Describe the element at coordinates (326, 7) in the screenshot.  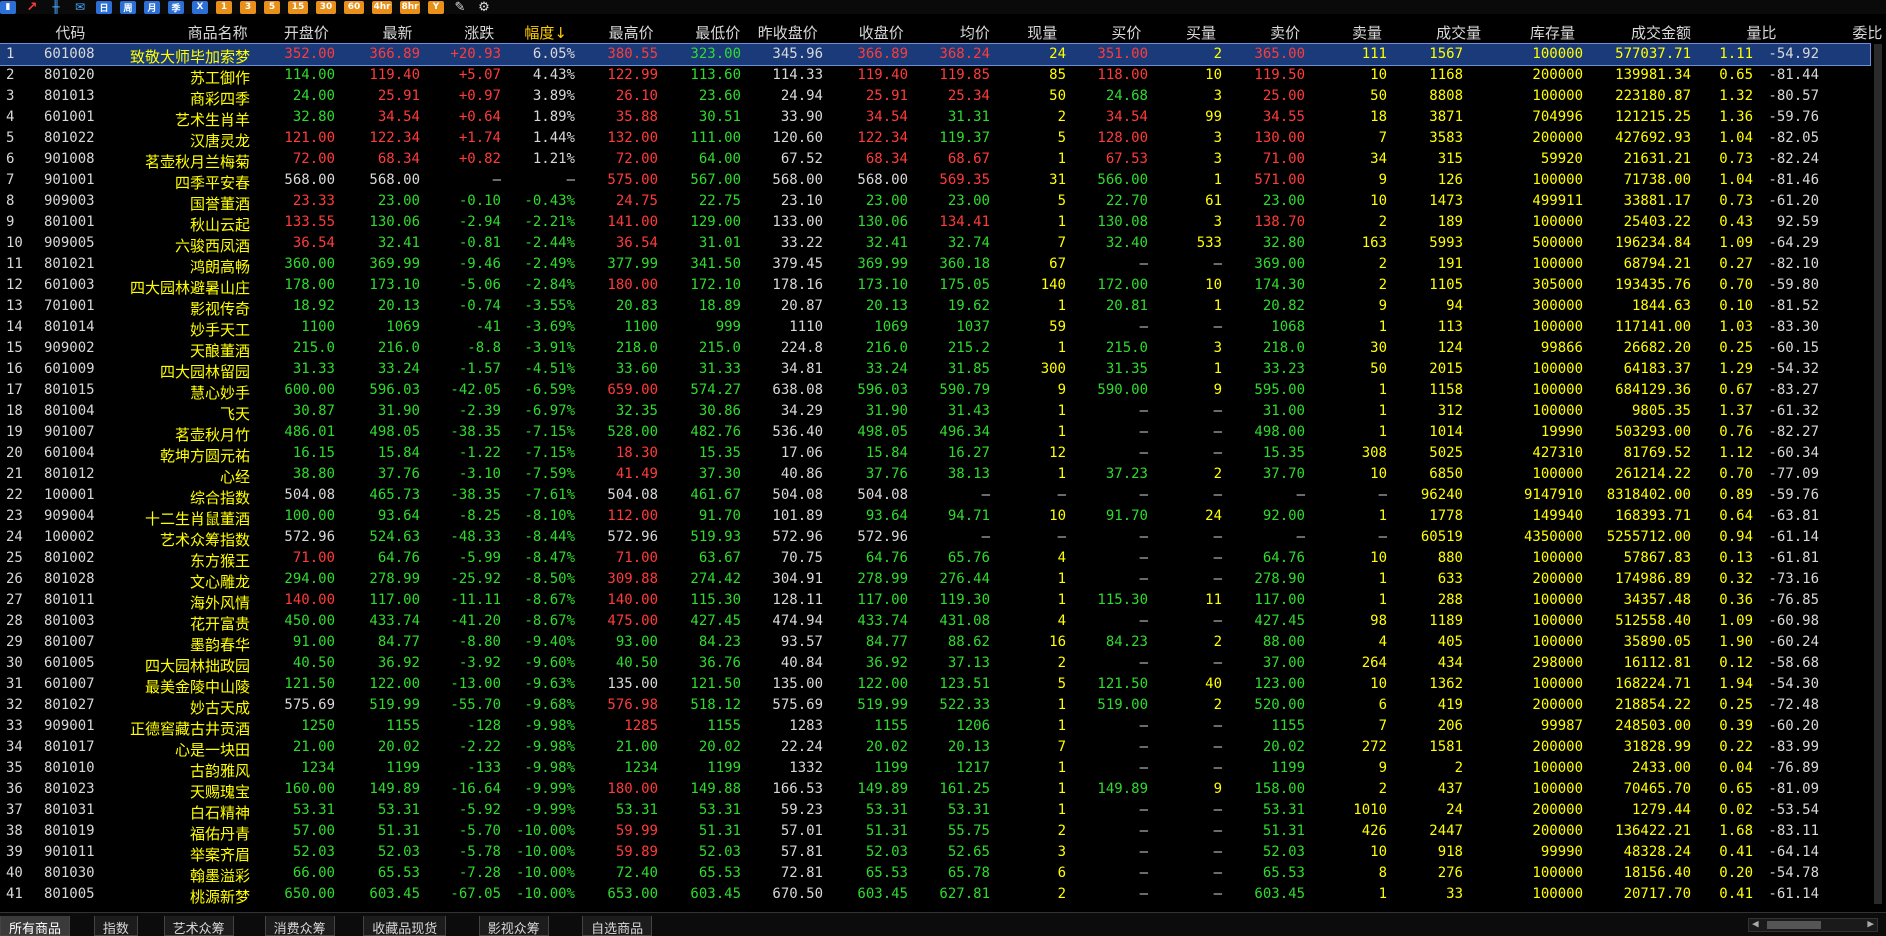
I see `period-30m-icon: 30` at that location.